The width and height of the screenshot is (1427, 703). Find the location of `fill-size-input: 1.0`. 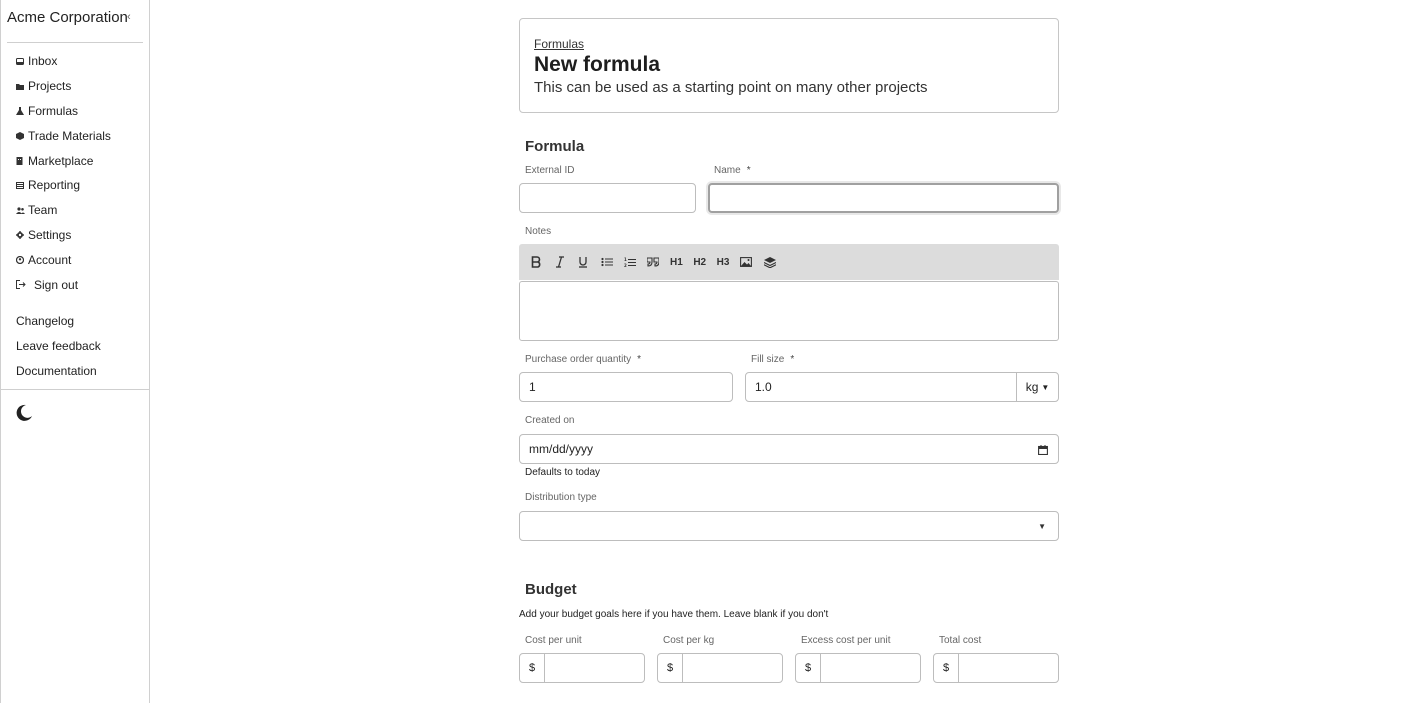

fill-size-input: 1.0 is located at coordinates (881, 387).